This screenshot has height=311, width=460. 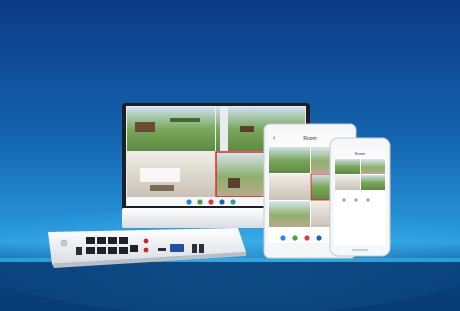 What do you see at coordinates (177, 248) in the screenshot?
I see `vga-port-icon` at bounding box center [177, 248].